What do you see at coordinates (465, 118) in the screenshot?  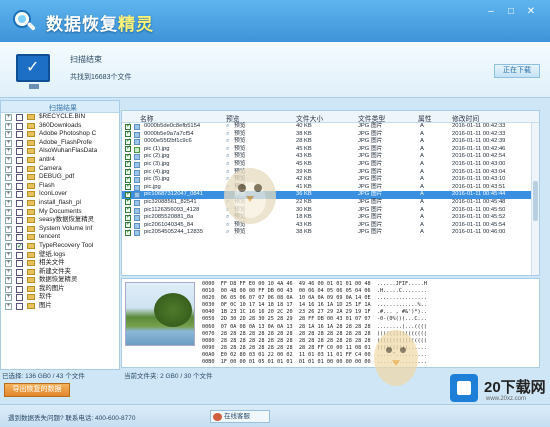 I see `column-modified: 修改时间` at bounding box center [465, 118].